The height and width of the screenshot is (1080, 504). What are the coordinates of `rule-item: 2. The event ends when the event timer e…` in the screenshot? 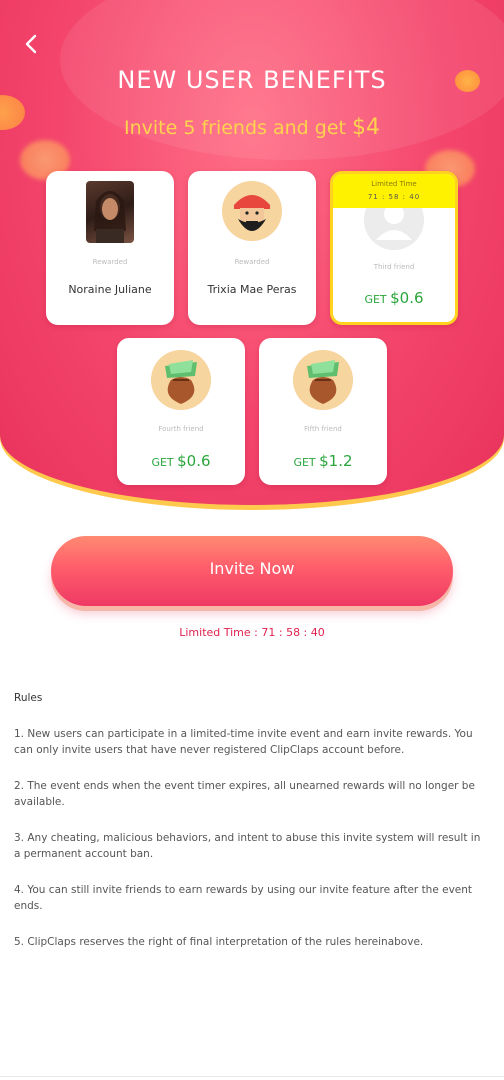 It's located at (244, 794).